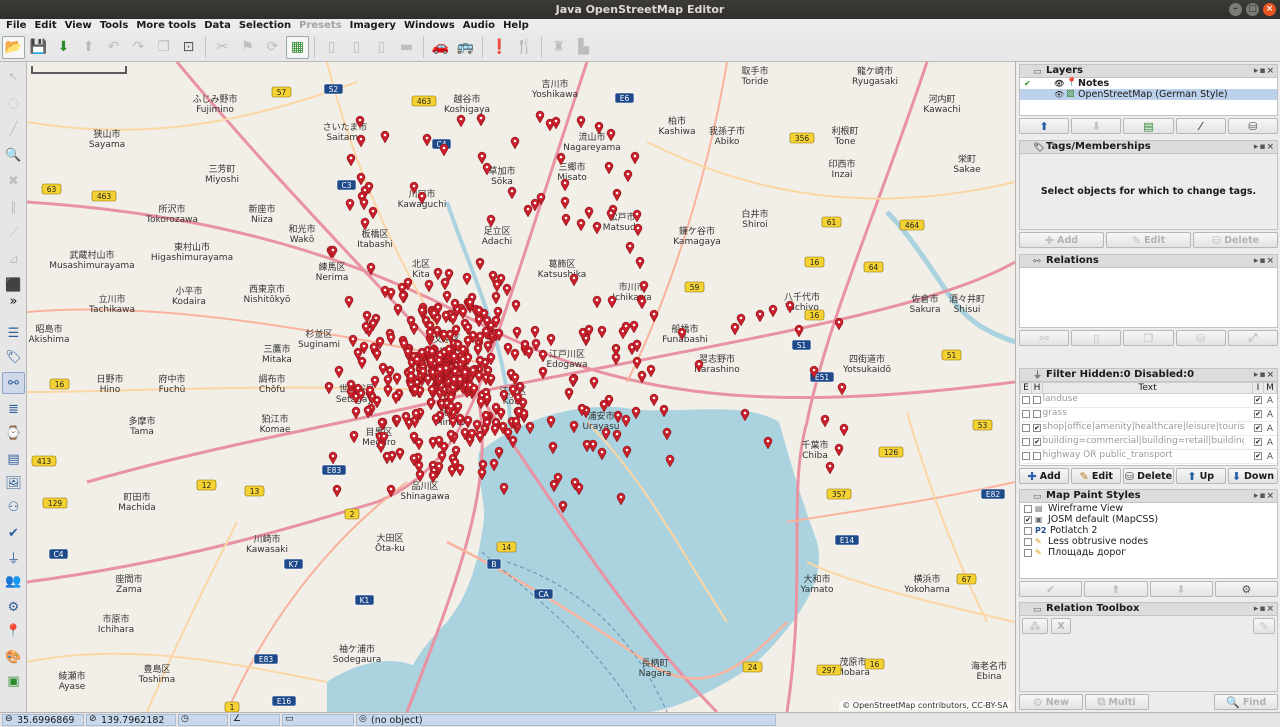  What do you see at coordinates (1148, 94) in the screenshot?
I see `layer-row-osm: 👁 ▨ OpenStreetMap (German Style)` at bounding box center [1148, 94].